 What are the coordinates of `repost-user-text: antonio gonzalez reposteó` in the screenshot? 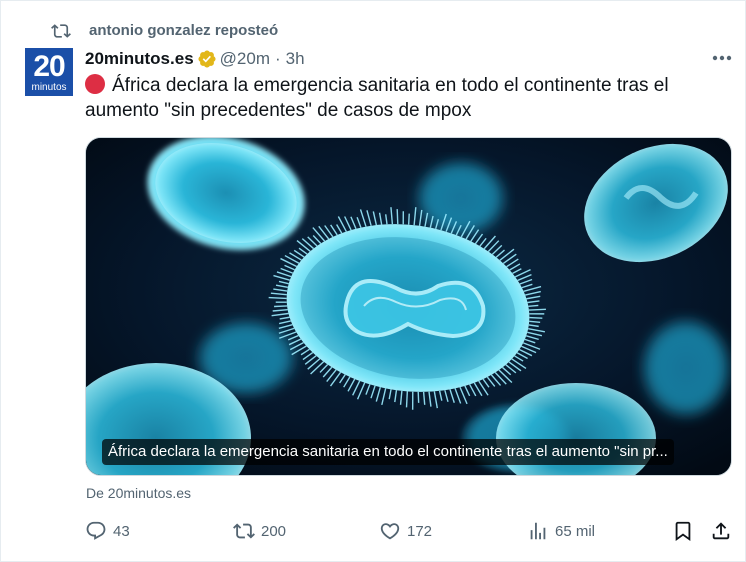 It's located at (183, 30).